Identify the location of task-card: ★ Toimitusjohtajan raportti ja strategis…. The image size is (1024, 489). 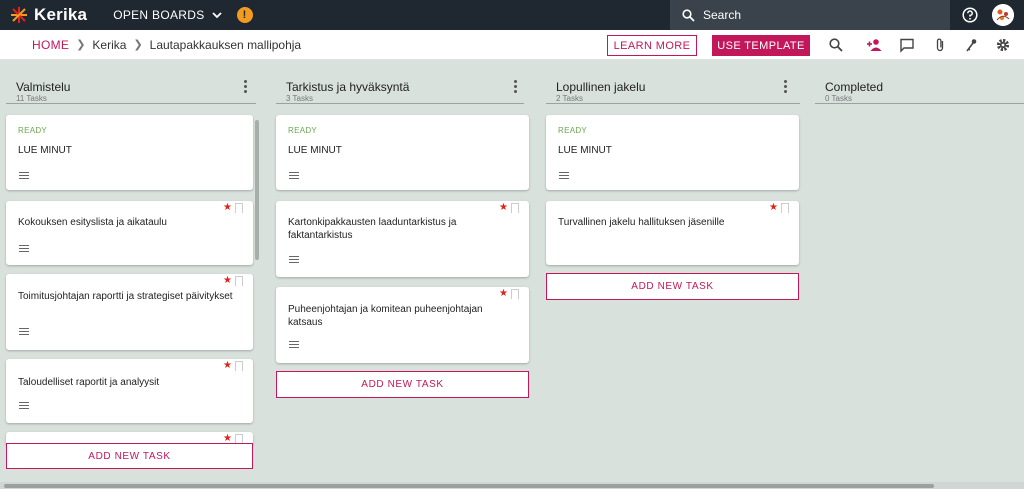
(129, 312).